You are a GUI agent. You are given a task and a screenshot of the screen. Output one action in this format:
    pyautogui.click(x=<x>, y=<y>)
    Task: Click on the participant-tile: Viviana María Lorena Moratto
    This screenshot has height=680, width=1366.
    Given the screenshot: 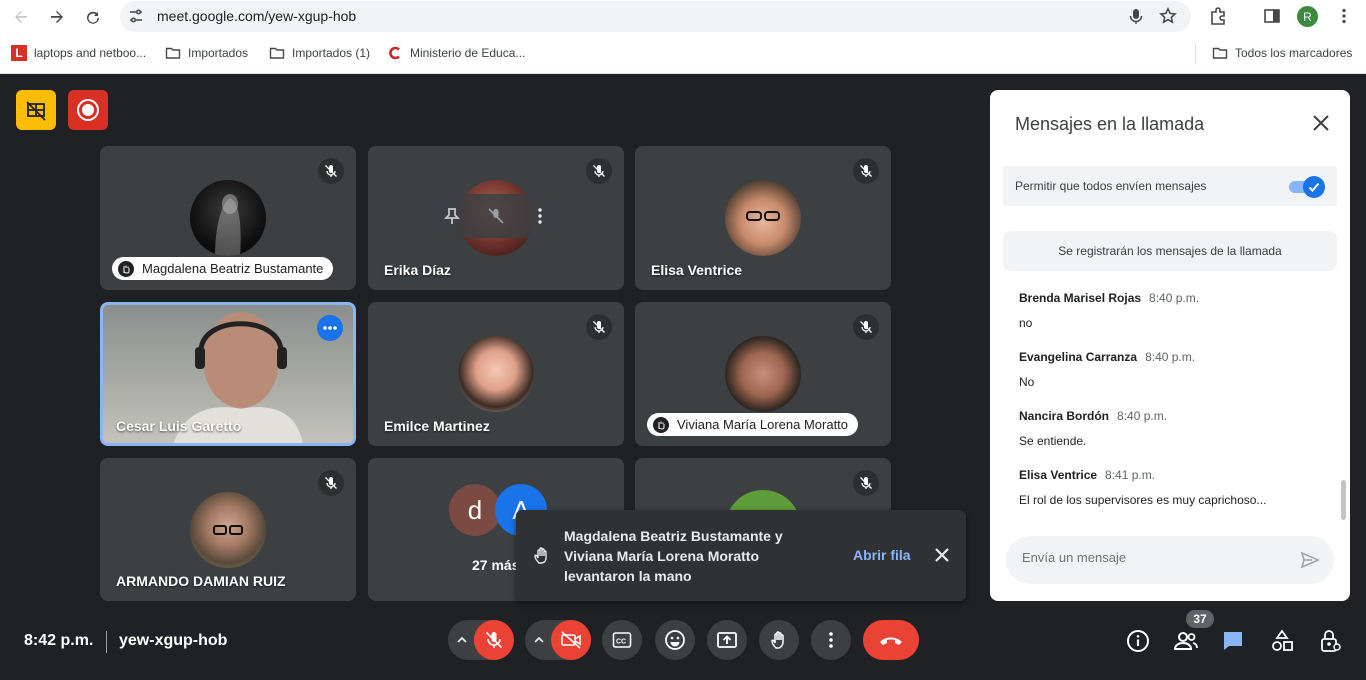 What is the action you would take?
    pyautogui.click(x=763, y=374)
    